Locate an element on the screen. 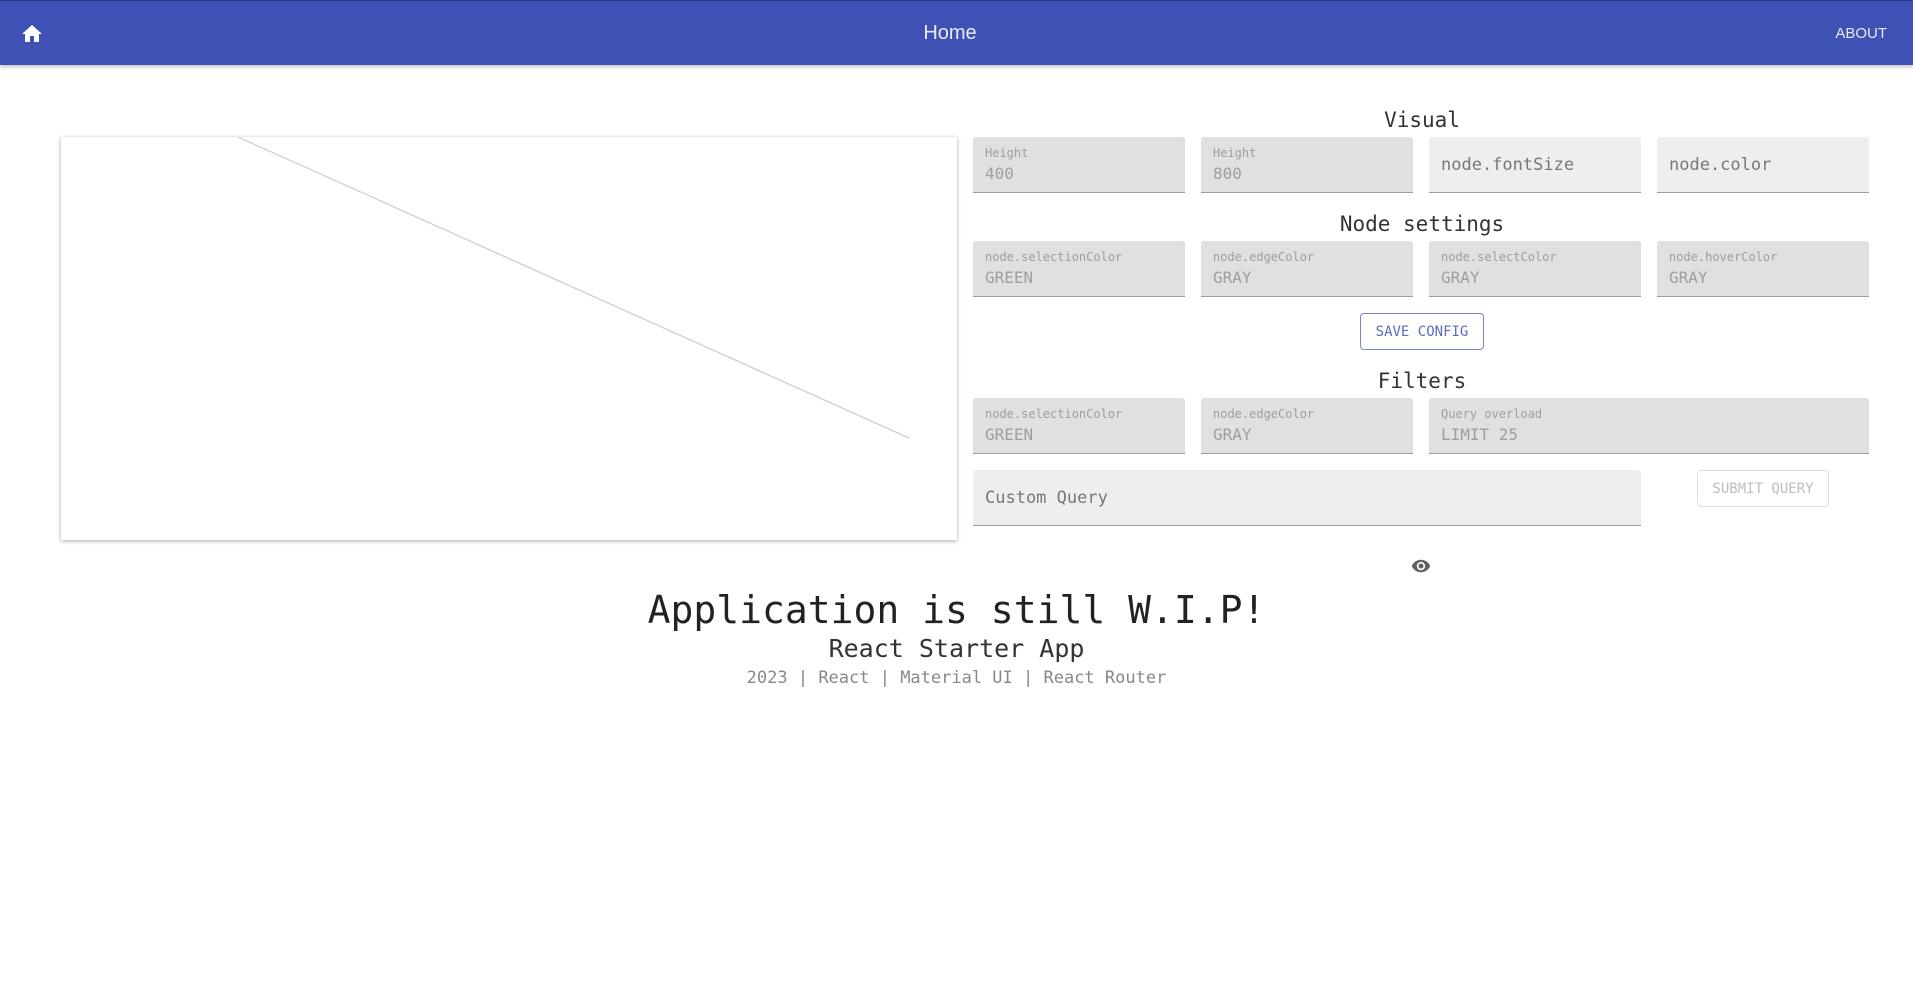  about-link: ABOUT is located at coordinates (1861, 33).